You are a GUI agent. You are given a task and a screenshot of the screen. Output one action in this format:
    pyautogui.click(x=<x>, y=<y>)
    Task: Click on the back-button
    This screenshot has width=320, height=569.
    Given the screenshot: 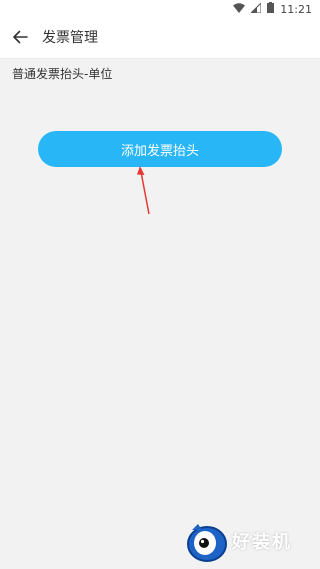 What is the action you would take?
    pyautogui.click(x=20, y=39)
    